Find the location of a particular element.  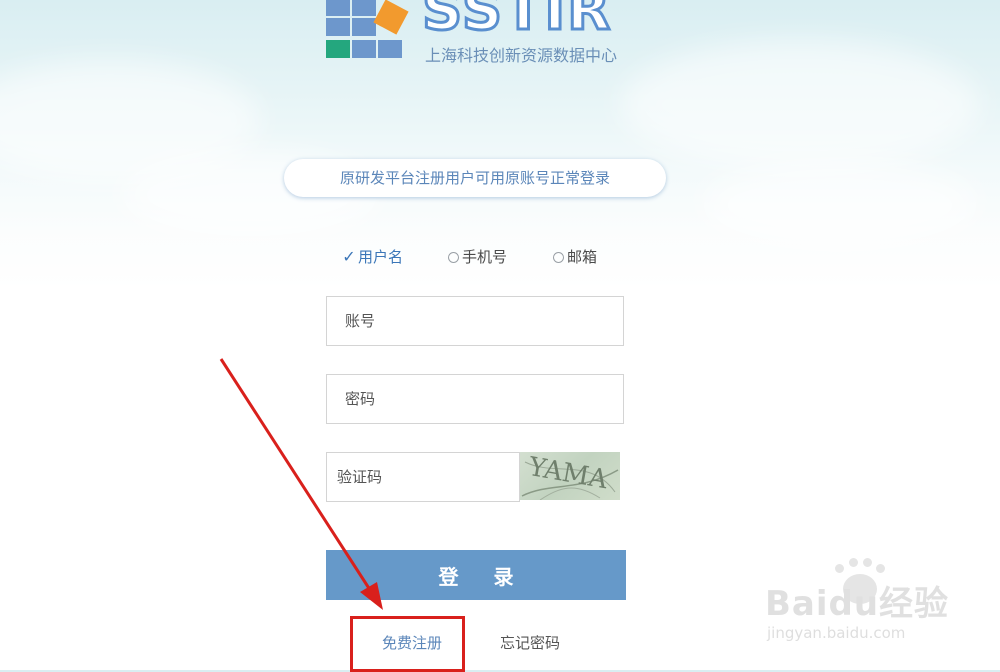

baidu-watermark: Baidu经验 jingyan.baidu.com is located at coordinates (860, 605).